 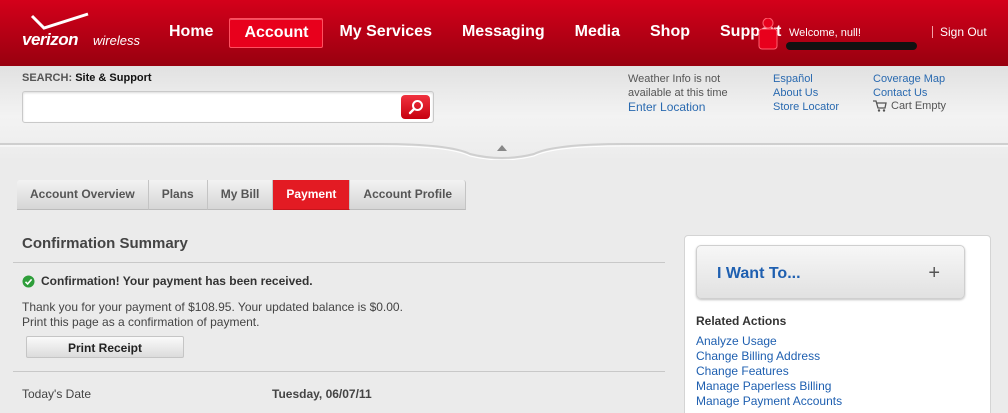 I want to click on search-button, so click(x=415, y=107).